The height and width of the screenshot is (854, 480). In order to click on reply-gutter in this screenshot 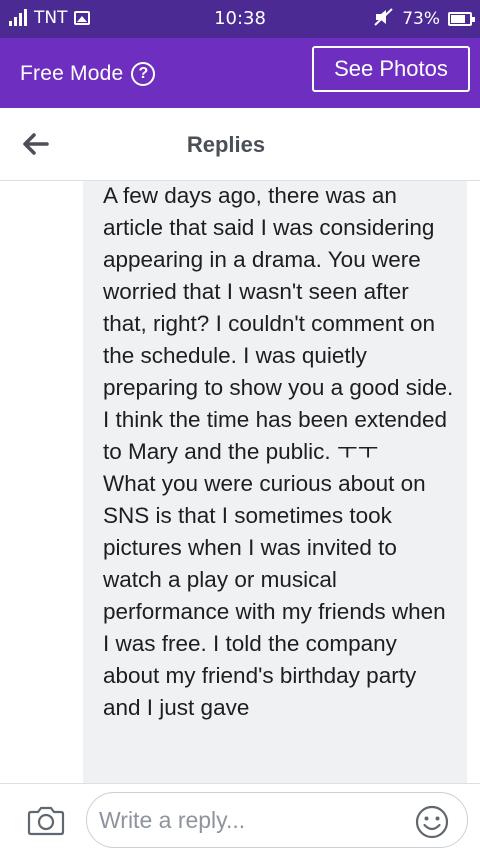, I will do `click(41, 482)`.